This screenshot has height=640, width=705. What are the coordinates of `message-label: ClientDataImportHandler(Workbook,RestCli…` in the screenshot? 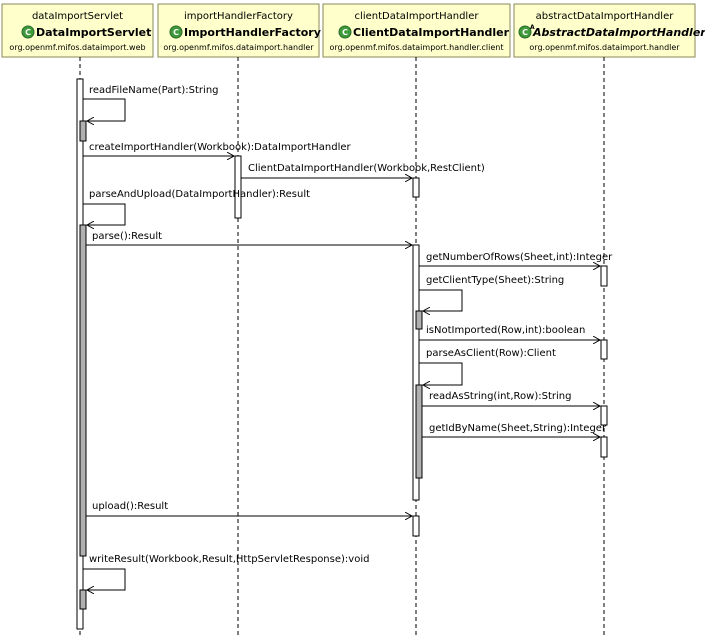 It's located at (366, 168).